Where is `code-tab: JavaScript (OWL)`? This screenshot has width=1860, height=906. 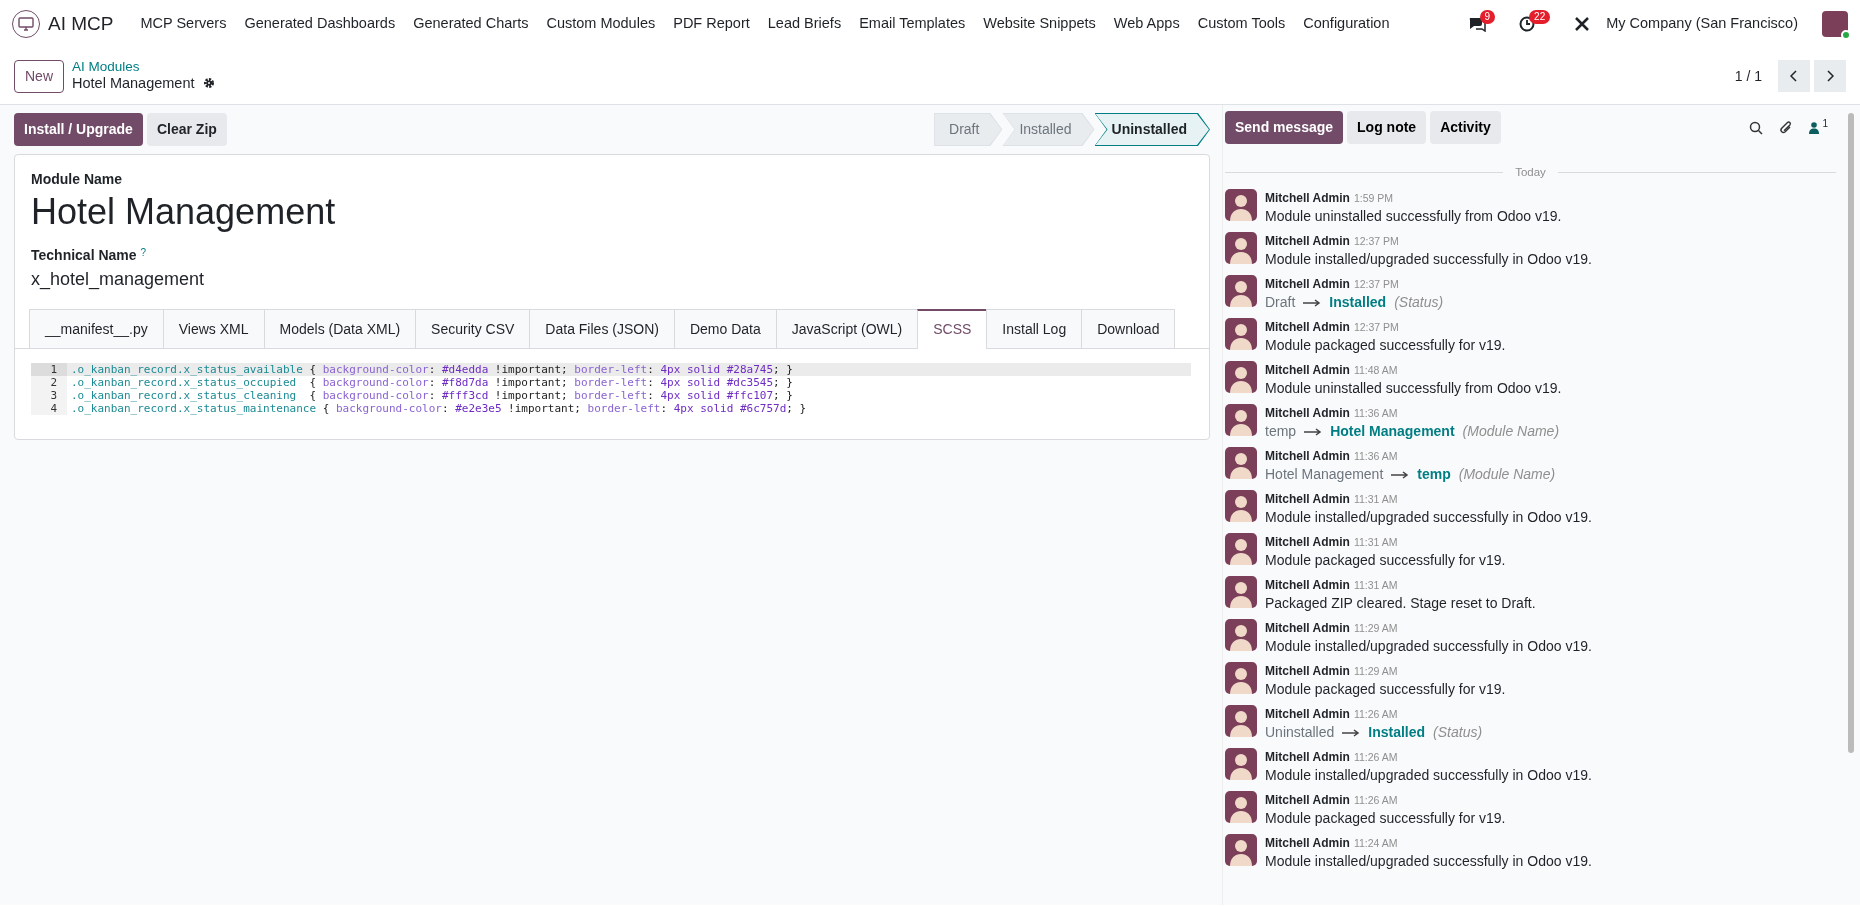 code-tab: JavaScript (OWL) is located at coordinates (847, 329).